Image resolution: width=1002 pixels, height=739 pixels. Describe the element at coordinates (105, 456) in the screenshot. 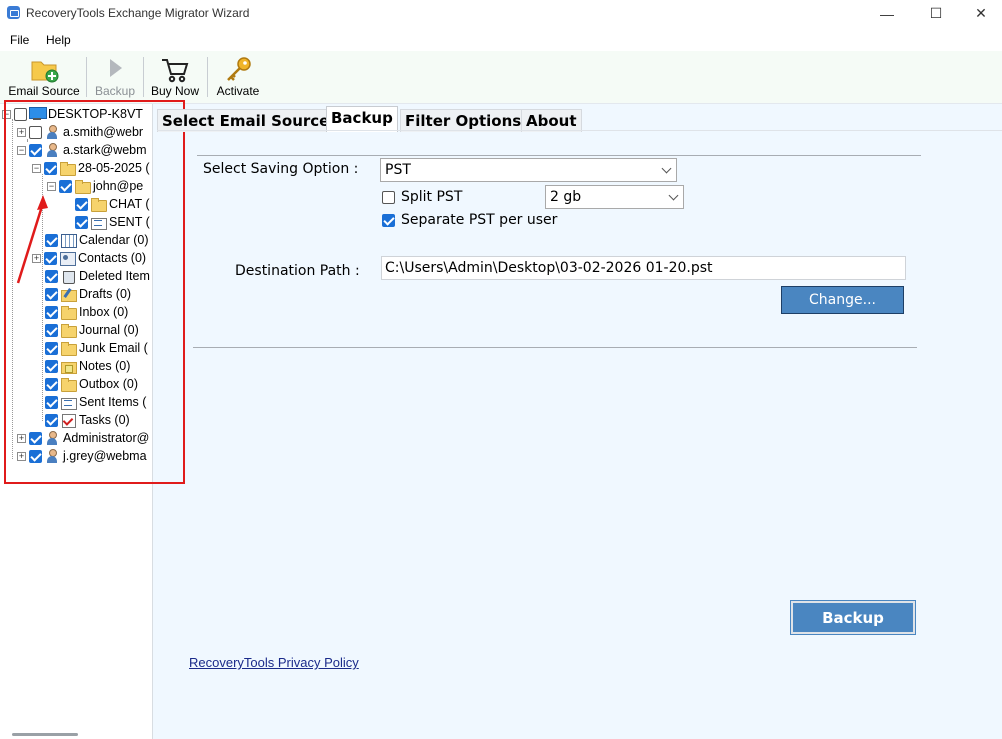

I see `tree-user-label: j.grey@webma` at that location.